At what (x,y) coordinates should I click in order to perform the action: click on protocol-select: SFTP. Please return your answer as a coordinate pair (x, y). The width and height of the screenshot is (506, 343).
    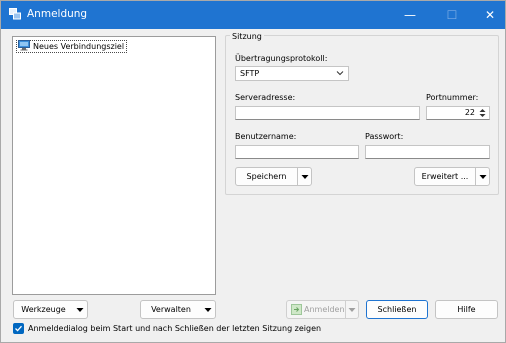
    Looking at the image, I should click on (292, 73).